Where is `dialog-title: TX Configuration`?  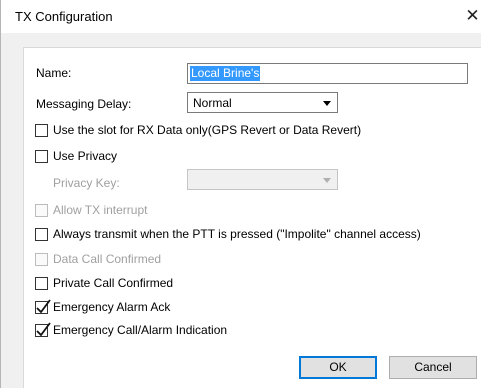 dialog-title: TX Configuration is located at coordinates (64, 16).